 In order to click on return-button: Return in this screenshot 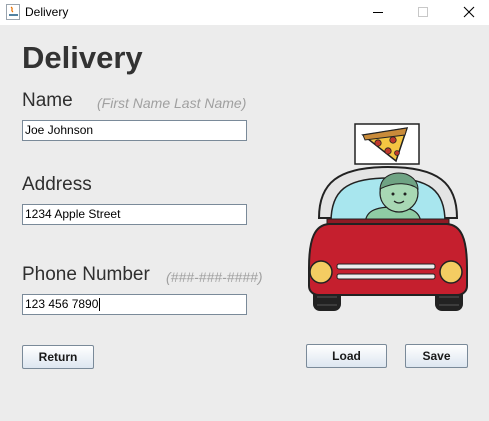, I will do `click(58, 357)`.